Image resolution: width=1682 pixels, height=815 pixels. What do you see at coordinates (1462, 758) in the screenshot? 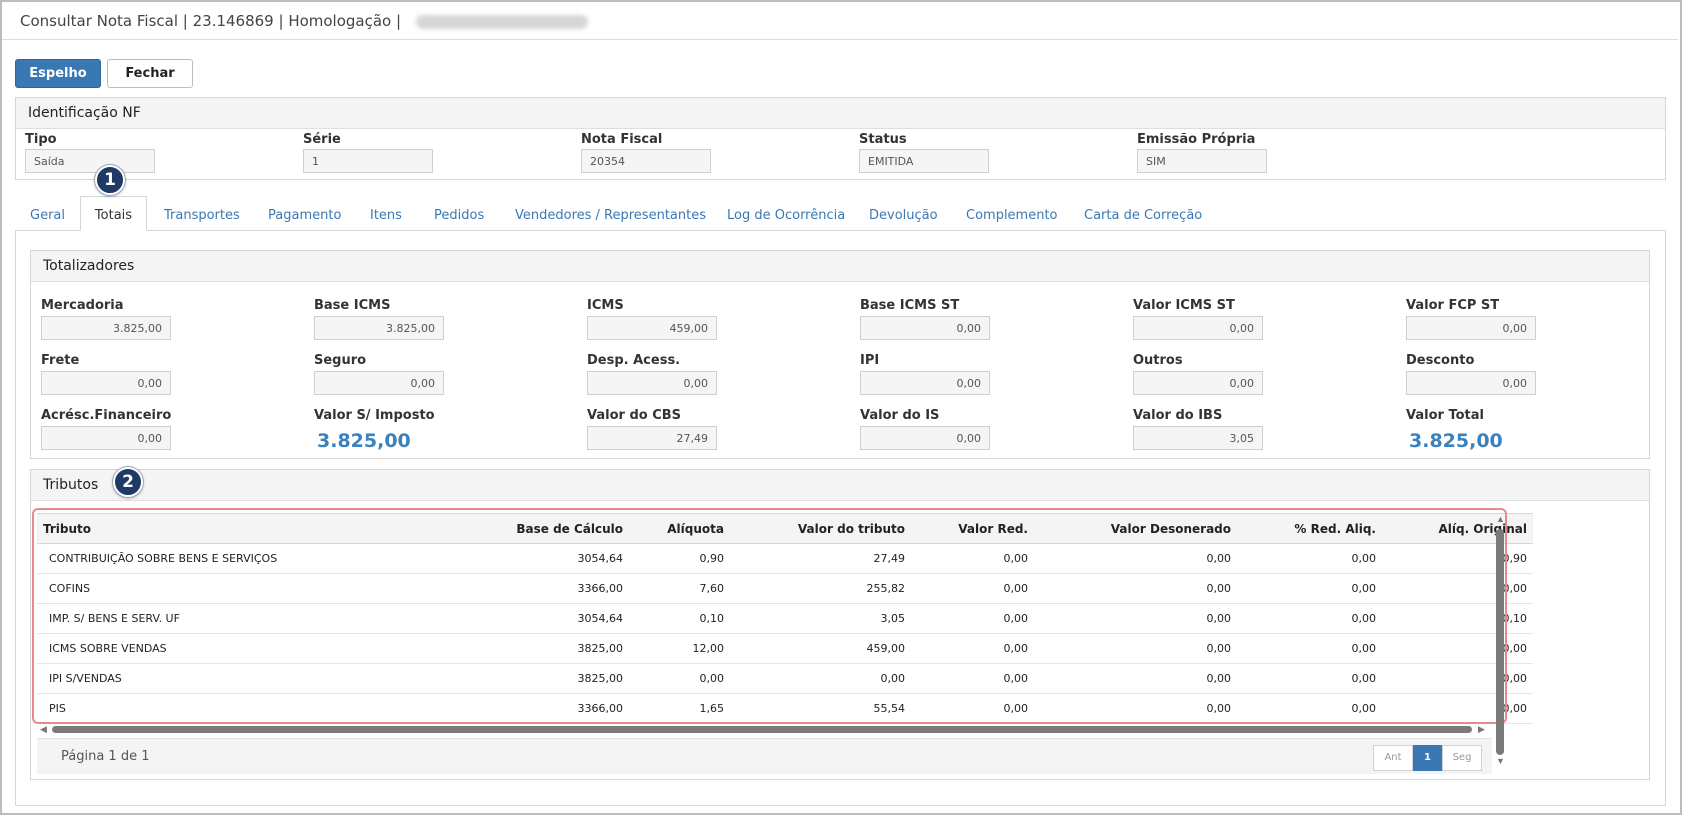
I see `pager-next-button: Seg` at bounding box center [1462, 758].